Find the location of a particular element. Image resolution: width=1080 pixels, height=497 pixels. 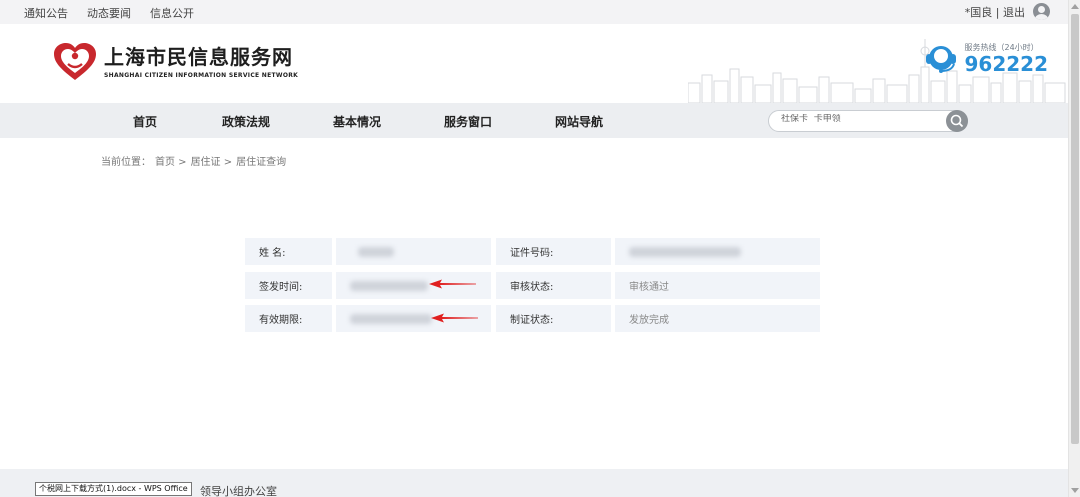

user-name: *国良 is located at coordinates (978, 12).